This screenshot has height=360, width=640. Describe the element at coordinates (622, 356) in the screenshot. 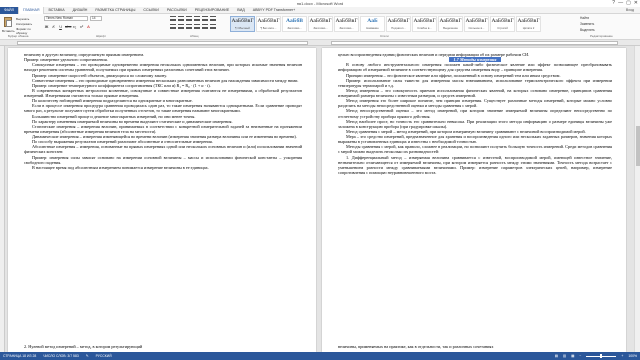

I see `zoom-in-button: +` at that location.